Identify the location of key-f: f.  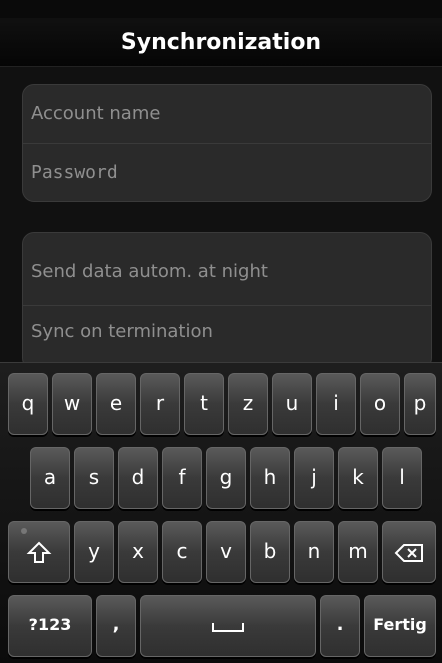
(182, 478).